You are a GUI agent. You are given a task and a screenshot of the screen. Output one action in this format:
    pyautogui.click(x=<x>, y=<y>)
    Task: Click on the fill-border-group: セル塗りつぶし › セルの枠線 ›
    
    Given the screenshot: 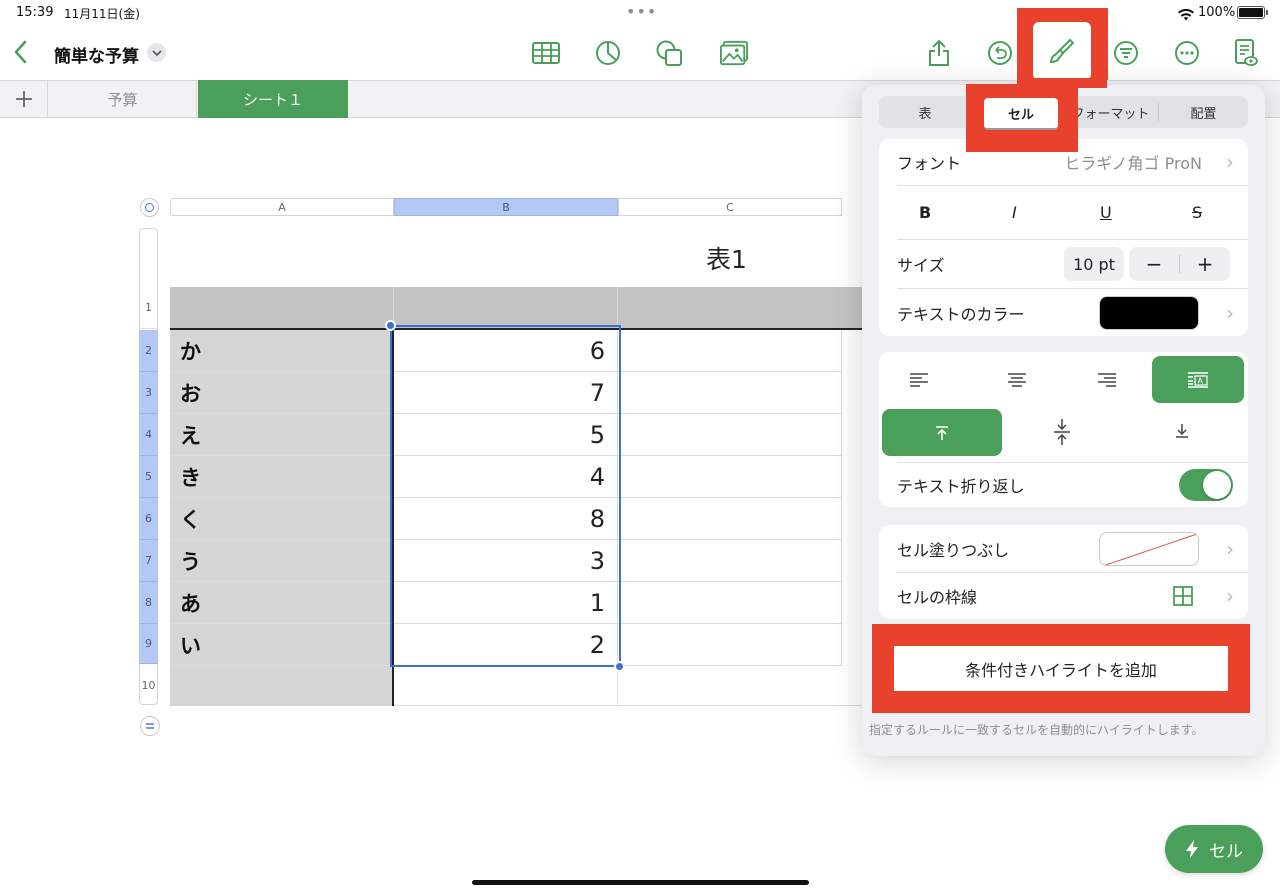 What is the action you would take?
    pyautogui.click(x=1063, y=572)
    